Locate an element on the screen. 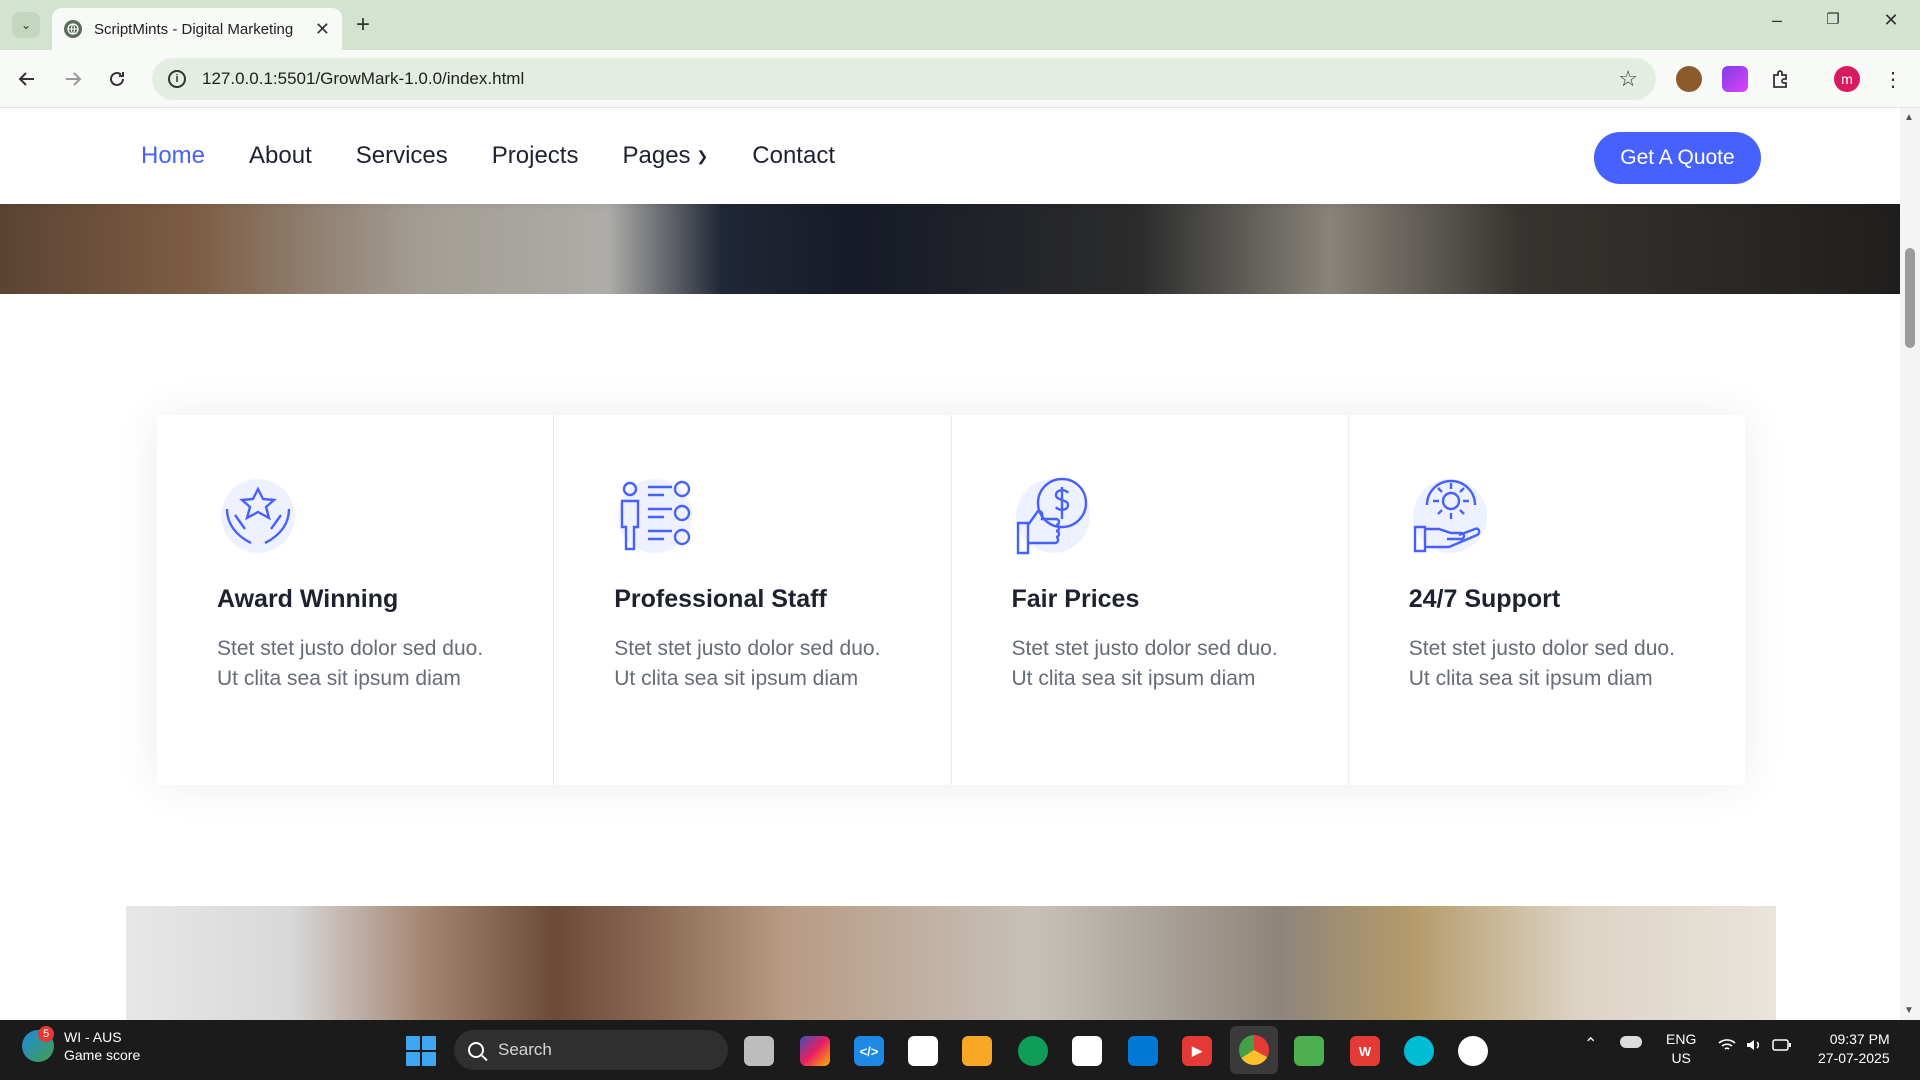 Image resolution: width=1920 pixels, height=1080 pixels. notepad-icon is located at coordinates (1309, 1051).